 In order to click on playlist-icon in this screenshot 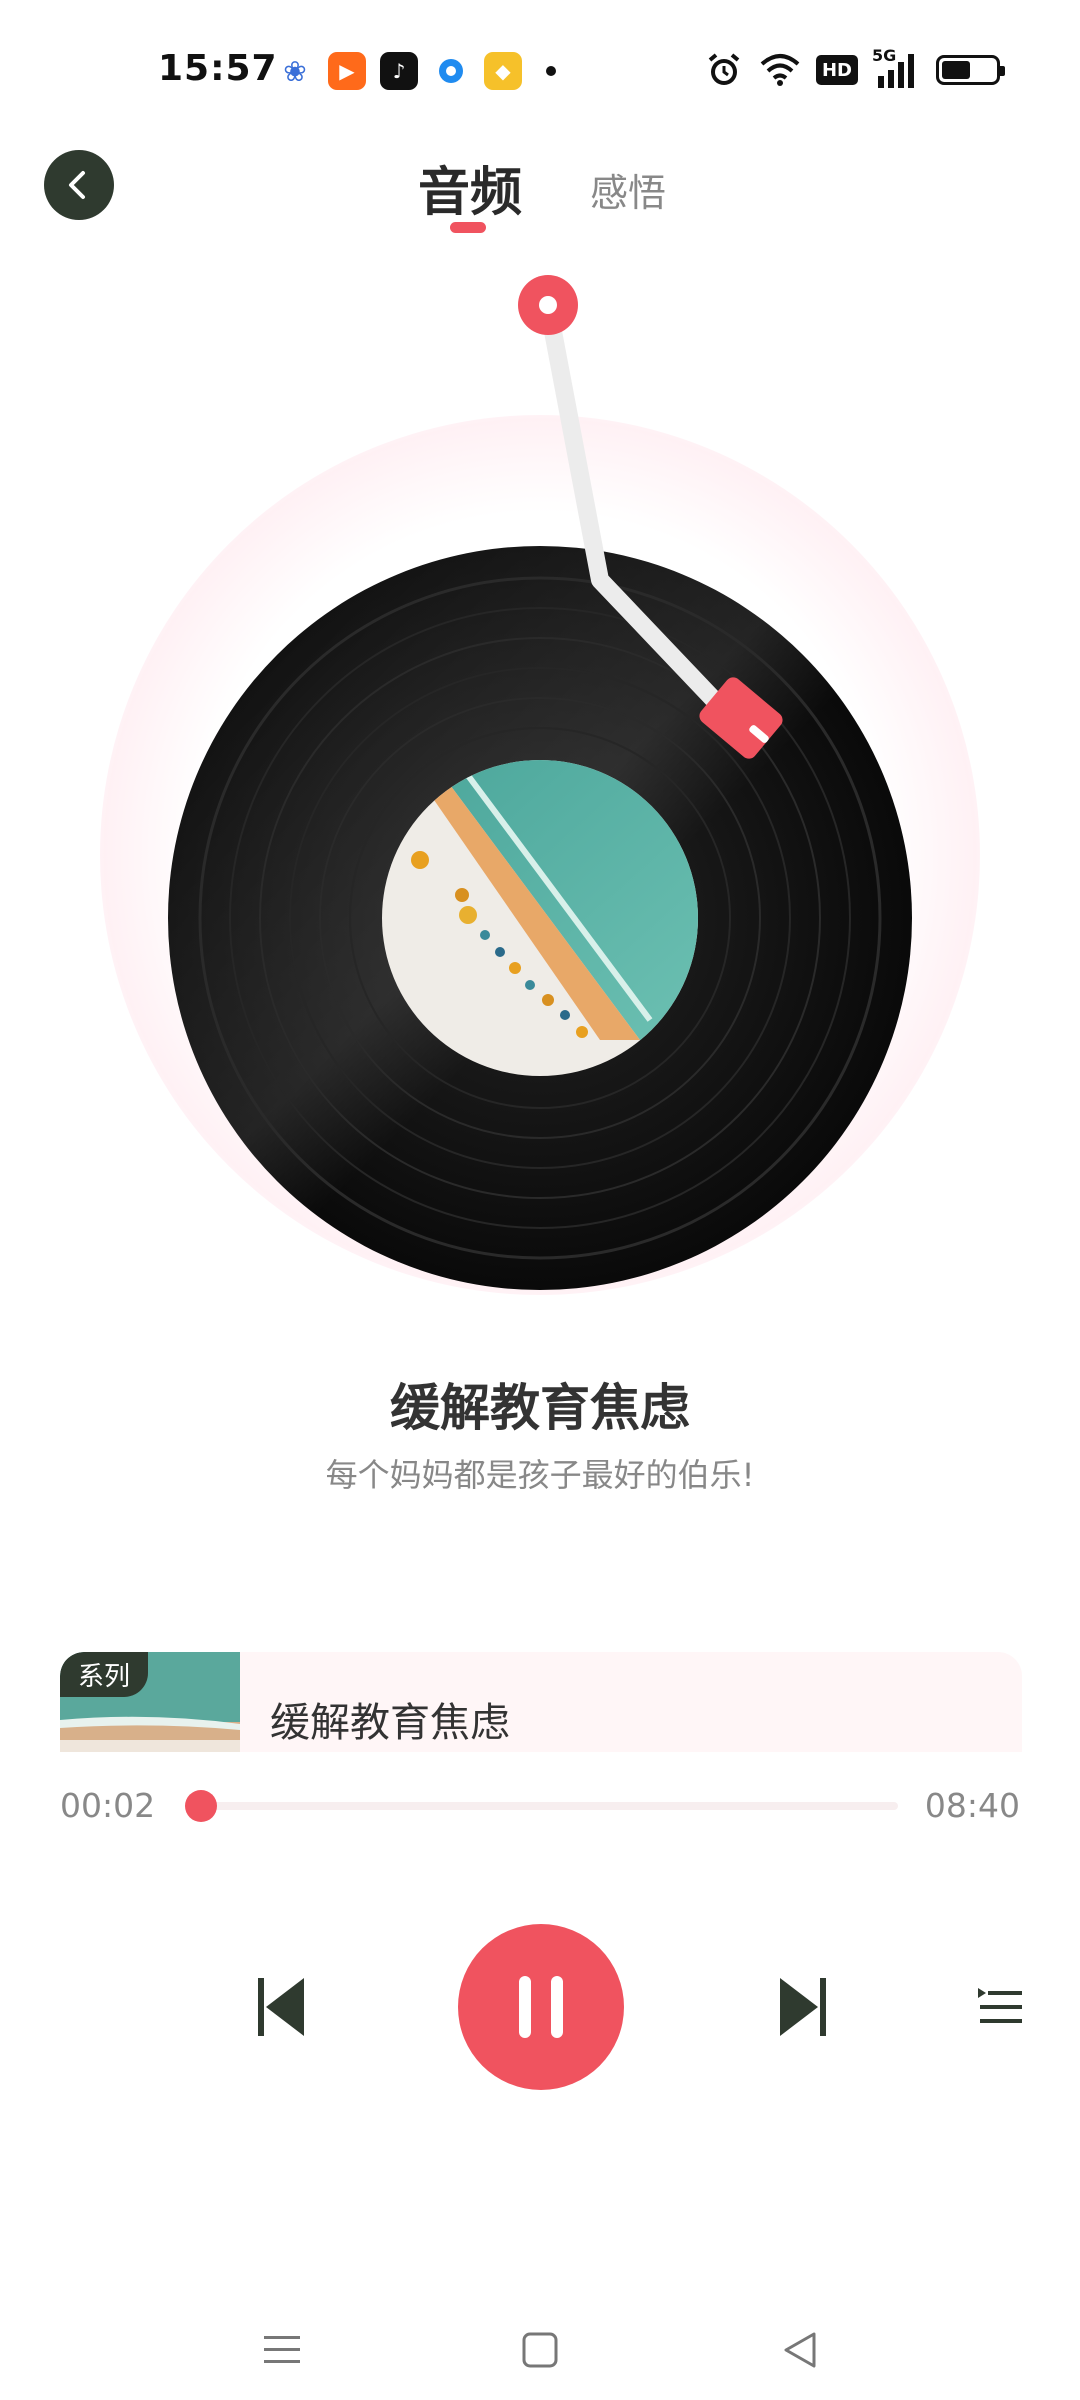, I will do `click(1000, 2005)`.